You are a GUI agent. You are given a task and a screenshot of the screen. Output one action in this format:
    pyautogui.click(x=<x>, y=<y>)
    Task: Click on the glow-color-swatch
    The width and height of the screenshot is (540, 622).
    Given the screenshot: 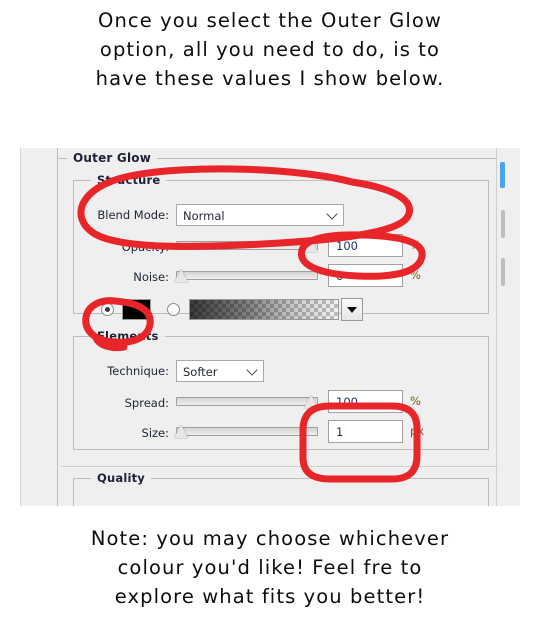 What is the action you would take?
    pyautogui.click(x=136, y=309)
    